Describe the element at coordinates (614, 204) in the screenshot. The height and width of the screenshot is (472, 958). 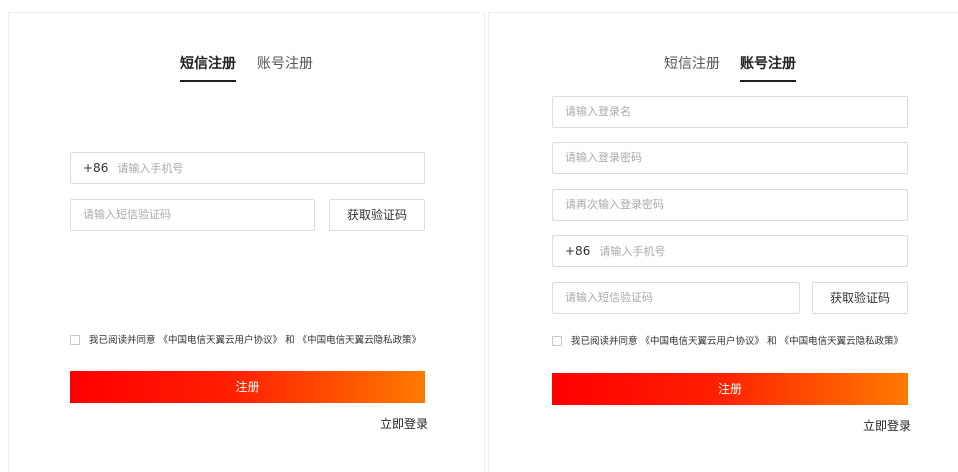
I see `password-confirm-placeholder: 请再次输入登录密码` at that location.